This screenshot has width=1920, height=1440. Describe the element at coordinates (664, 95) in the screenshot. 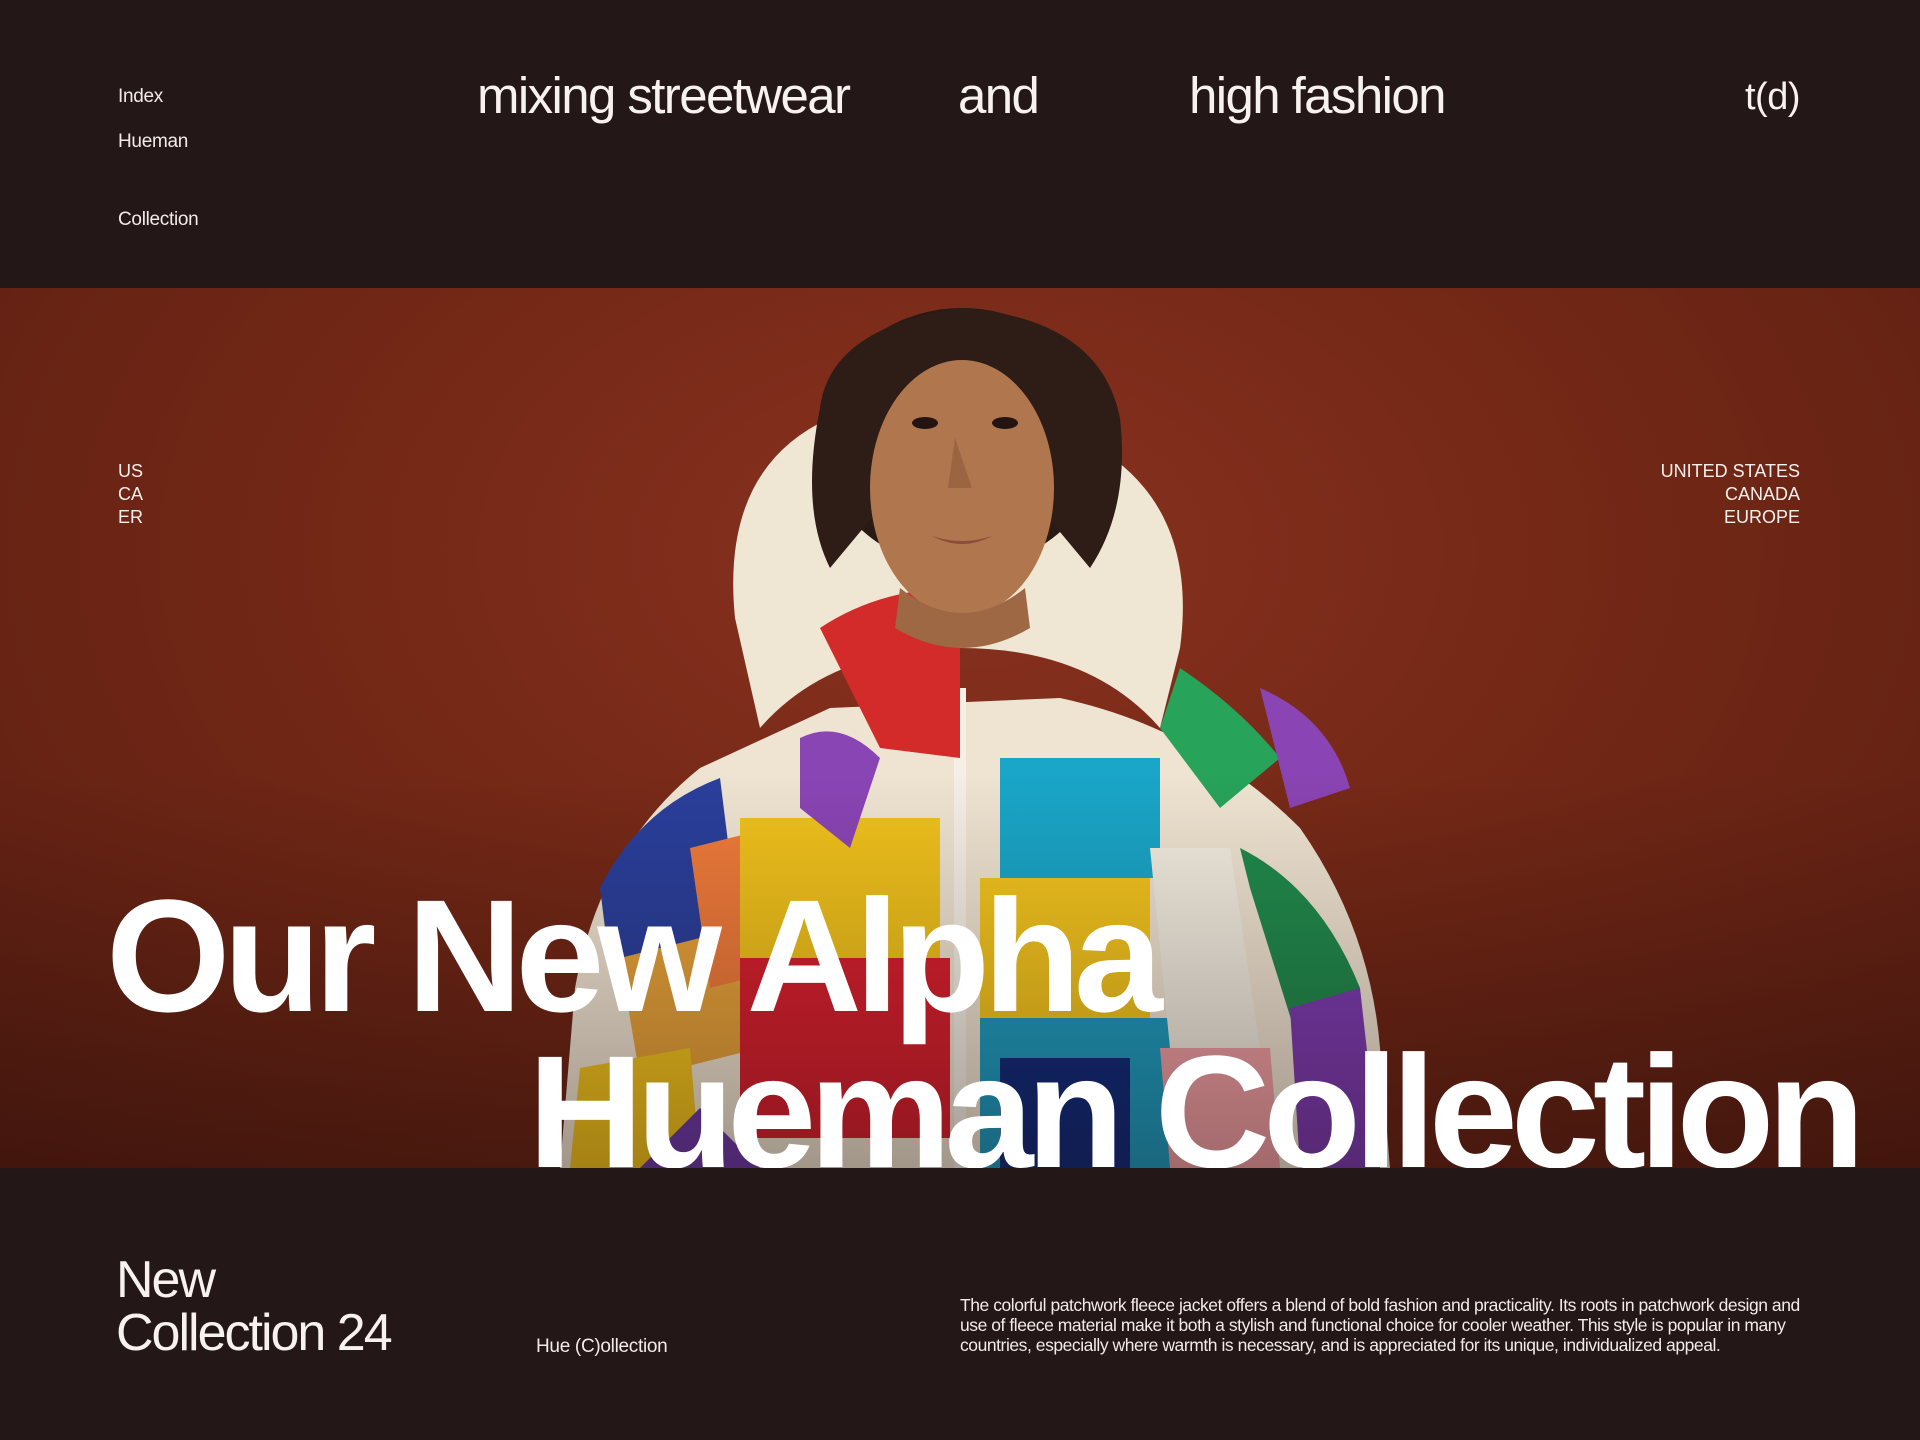

I see `tagline-word-mixing: mixing streetwear` at that location.